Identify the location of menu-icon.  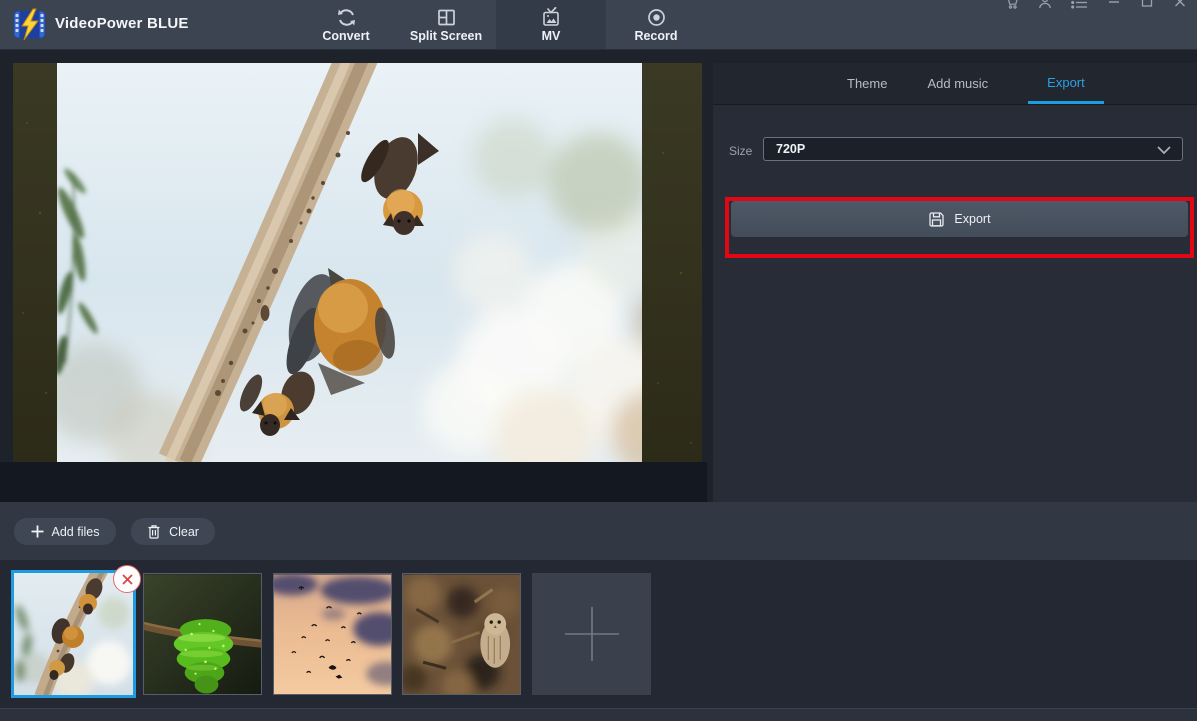
(1079, 5).